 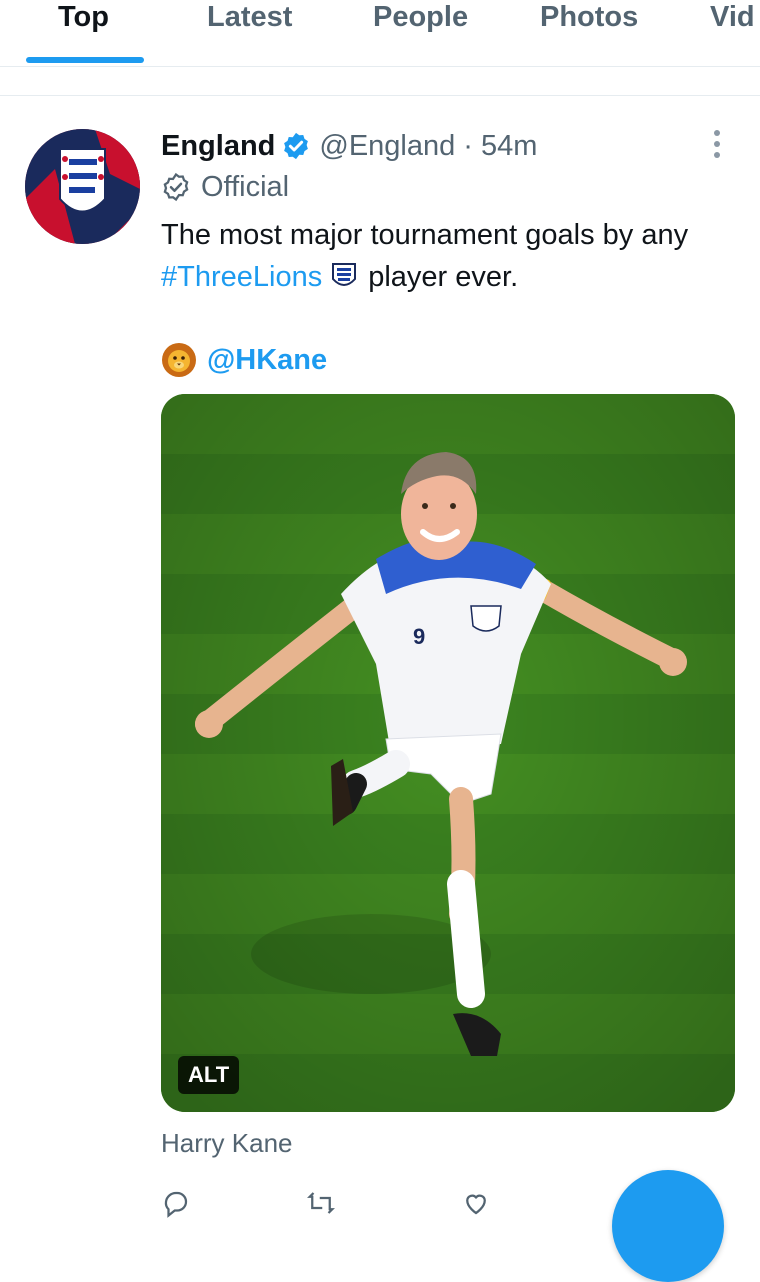 What do you see at coordinates (425, 235) in the screenshot?
I see `tweet-text-line-1: The most major tournament goals by any` at bounding box center [425, 235].